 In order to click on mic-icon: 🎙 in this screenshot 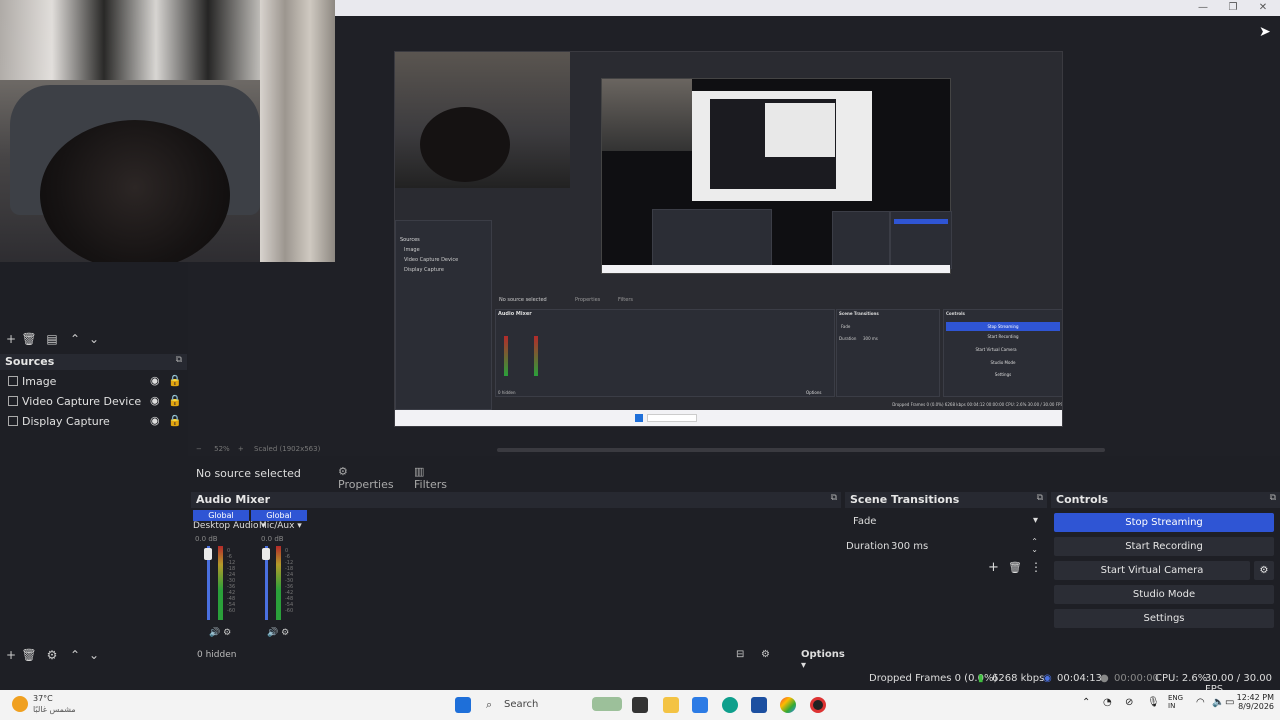, I will do `click(1153, 702)`.